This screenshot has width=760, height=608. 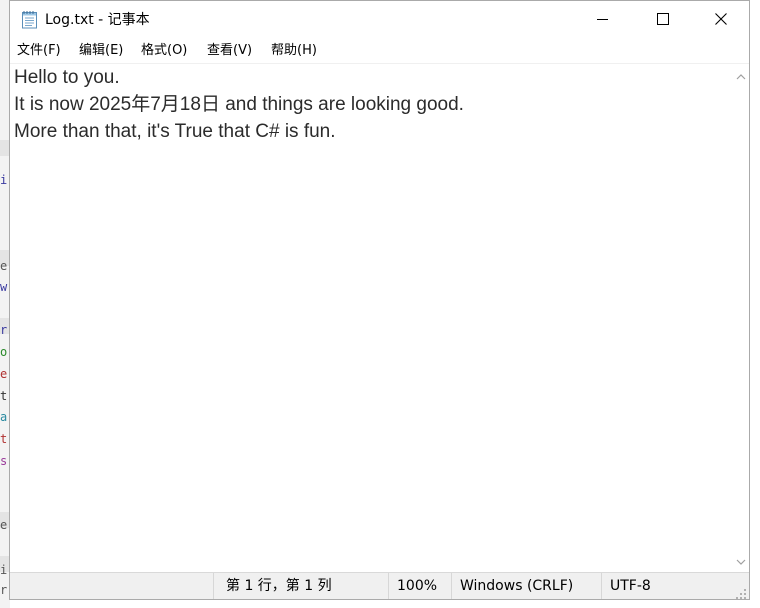 I want to click on resize-grip-icon, so click(x=741, y=592).